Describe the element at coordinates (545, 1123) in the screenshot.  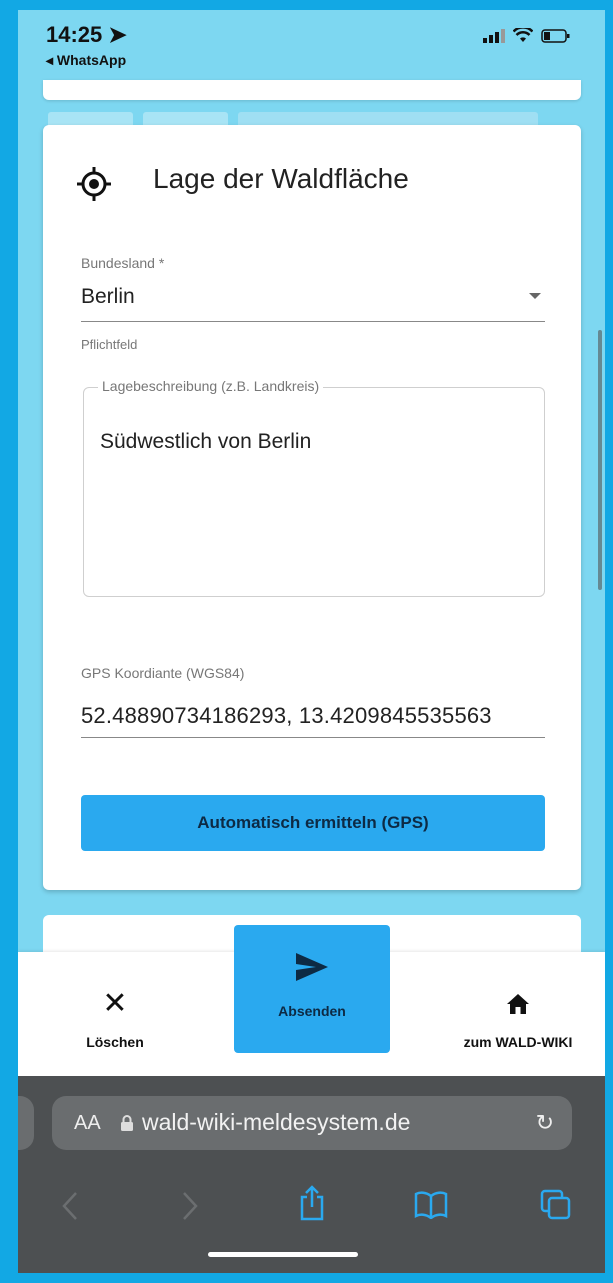
I see `reload-icon: ↻` at that location.